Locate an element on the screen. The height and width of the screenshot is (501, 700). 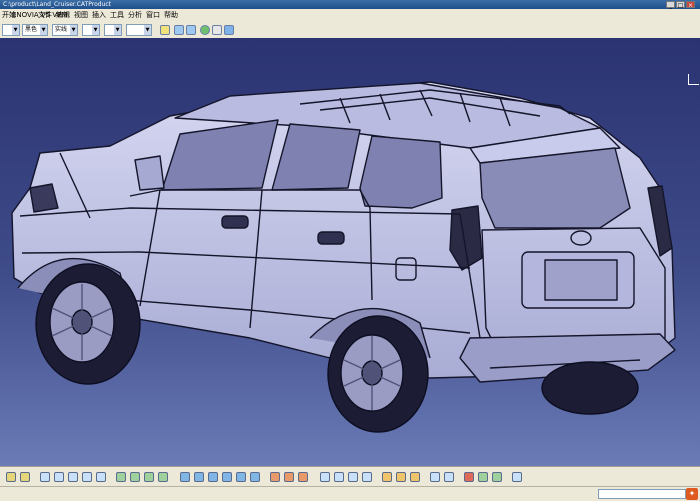
material-icon is located at coordinates (275, 477).